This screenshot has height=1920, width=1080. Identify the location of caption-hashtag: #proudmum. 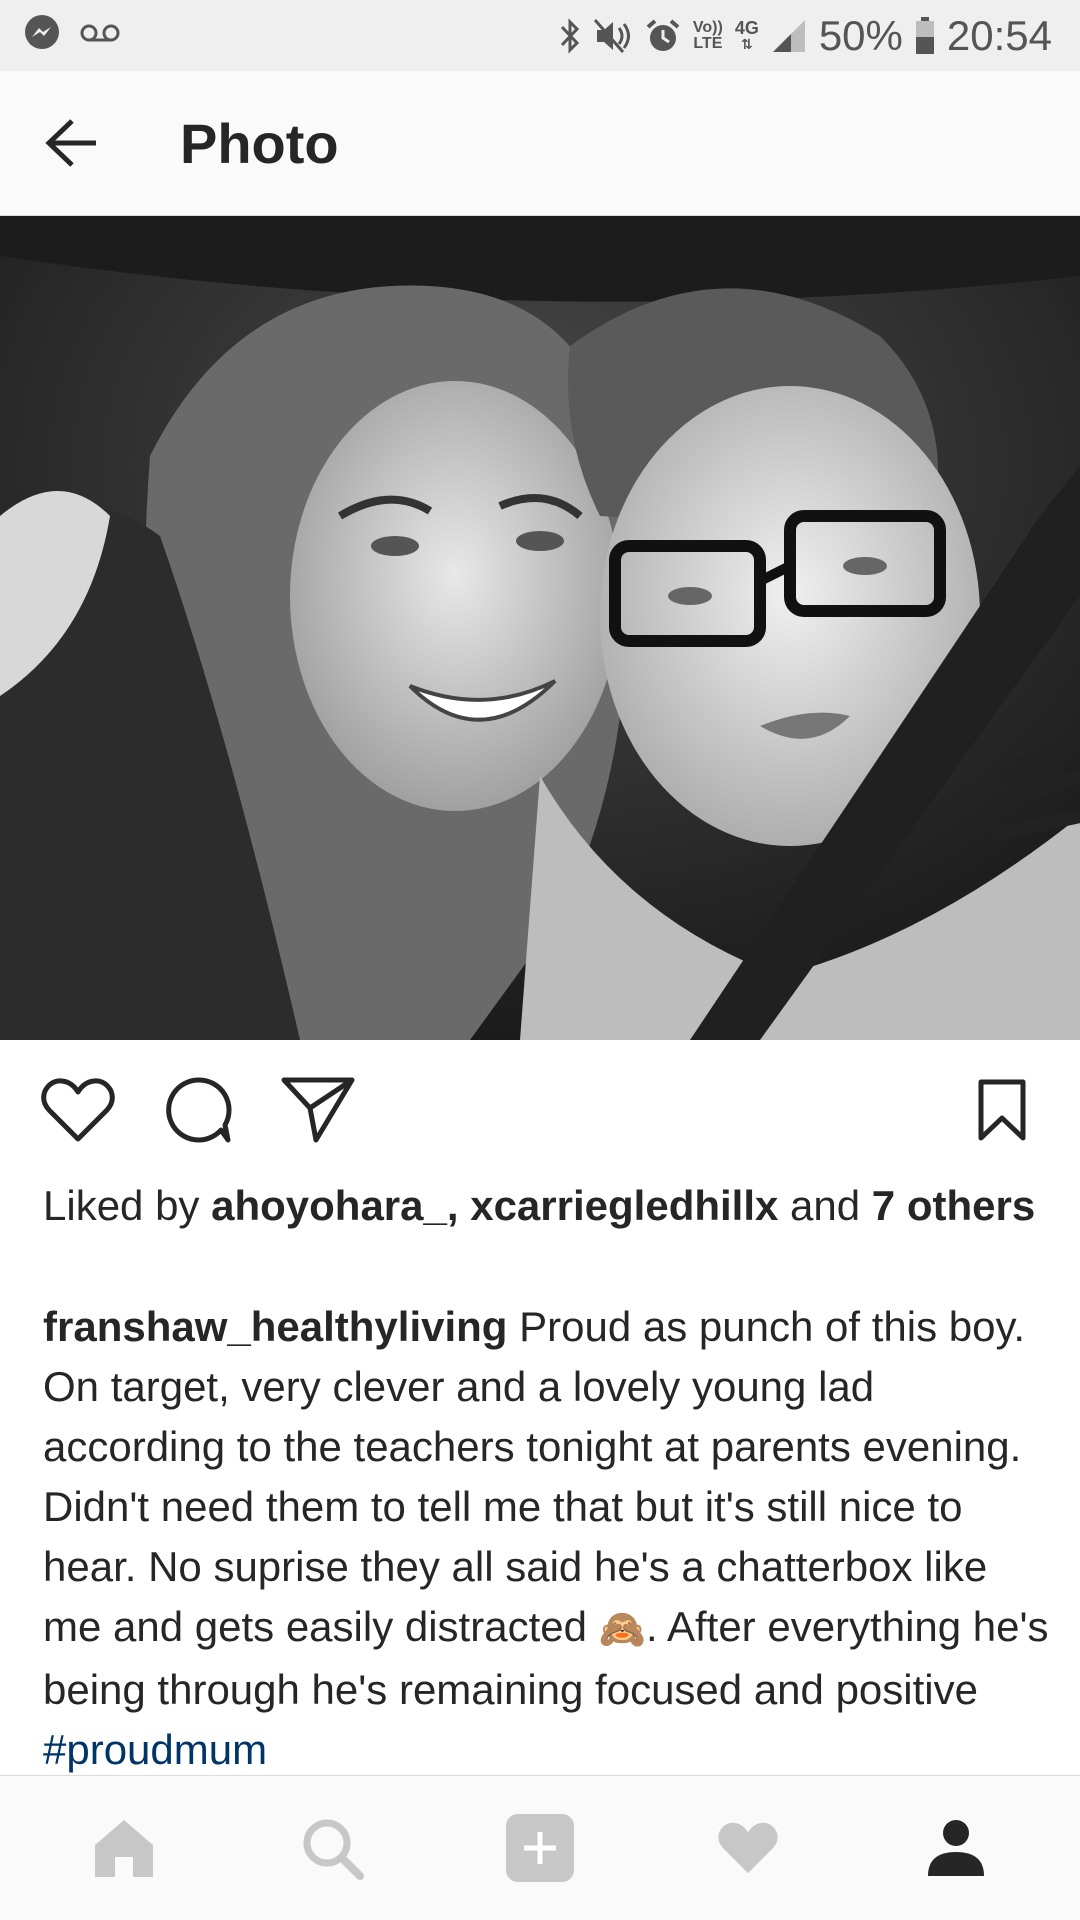
(155, 1749).